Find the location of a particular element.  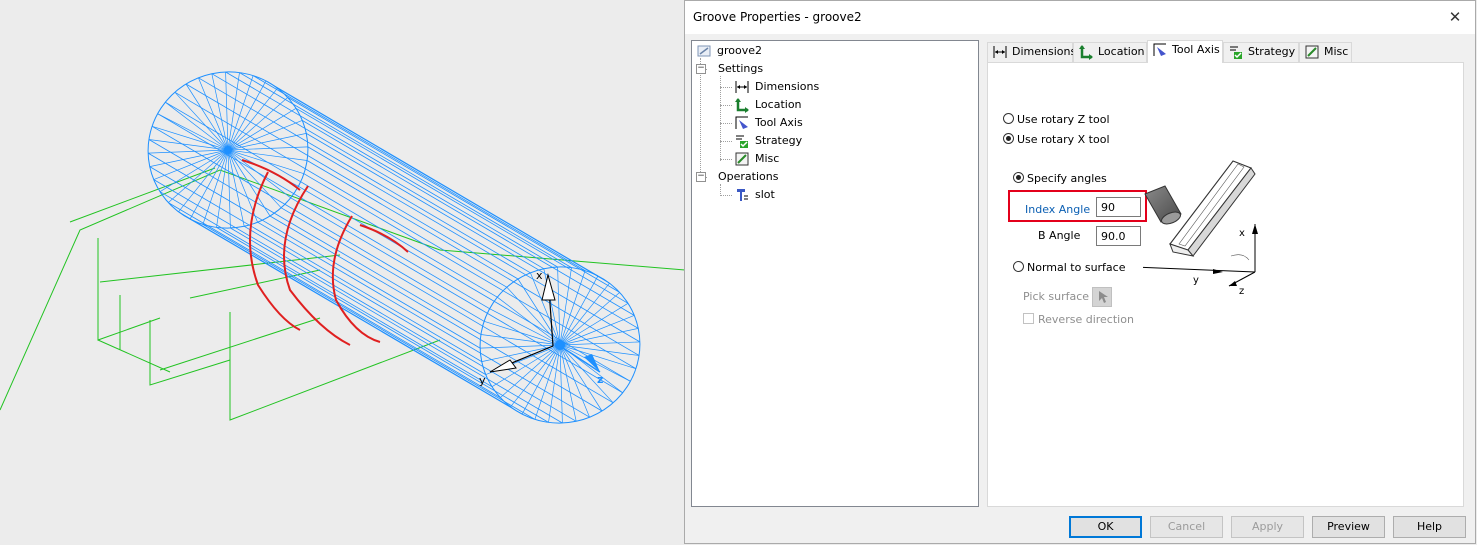

pick-surface-button is located at coordinates (1102, 297).